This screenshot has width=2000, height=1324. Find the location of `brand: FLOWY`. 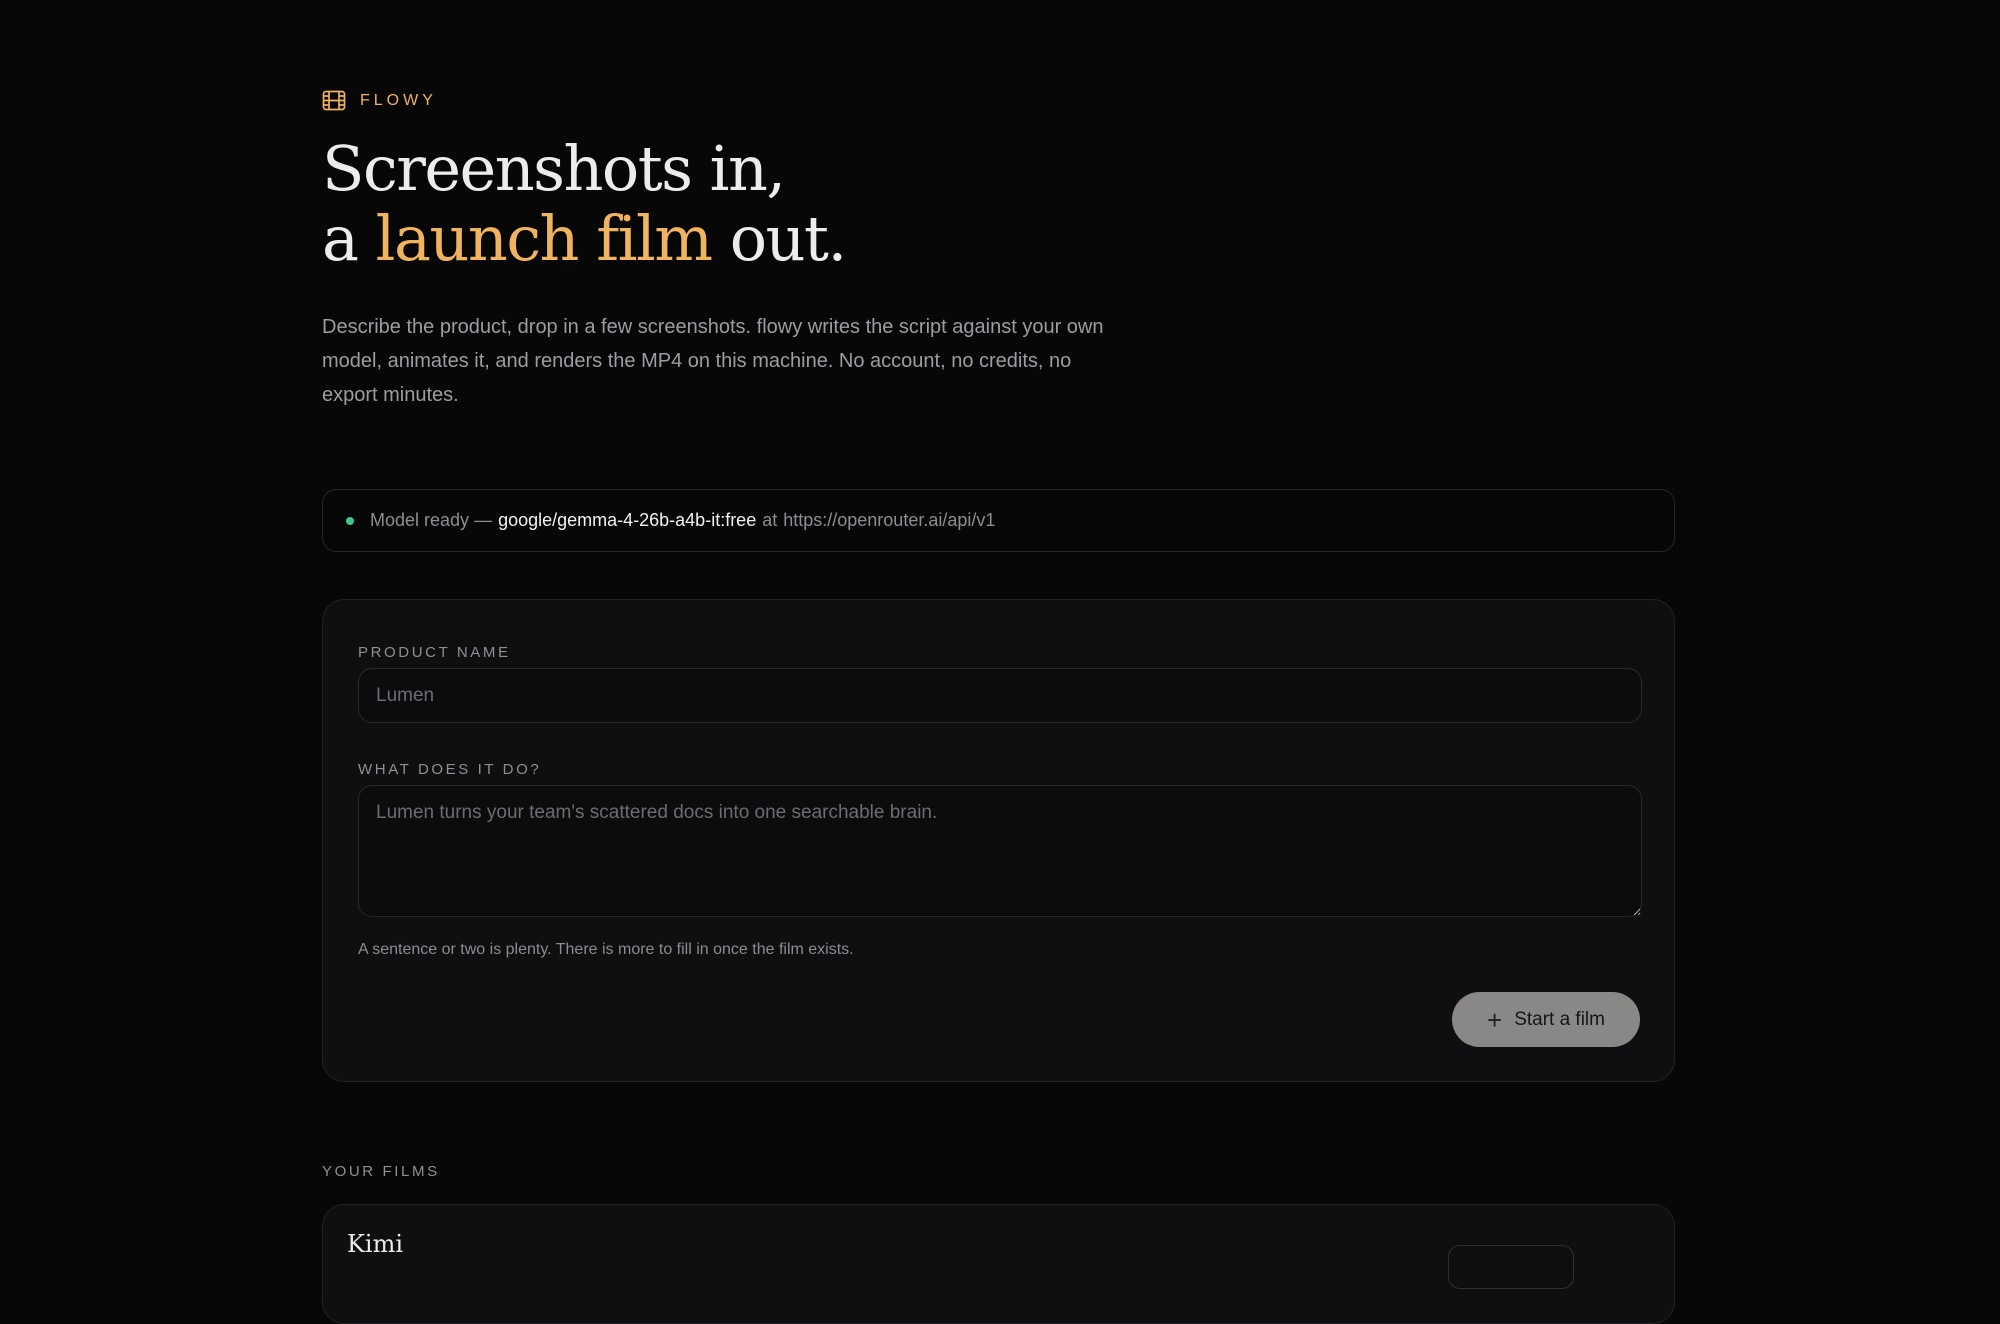

brand: FLOWY is located at coordinates (379, 100).